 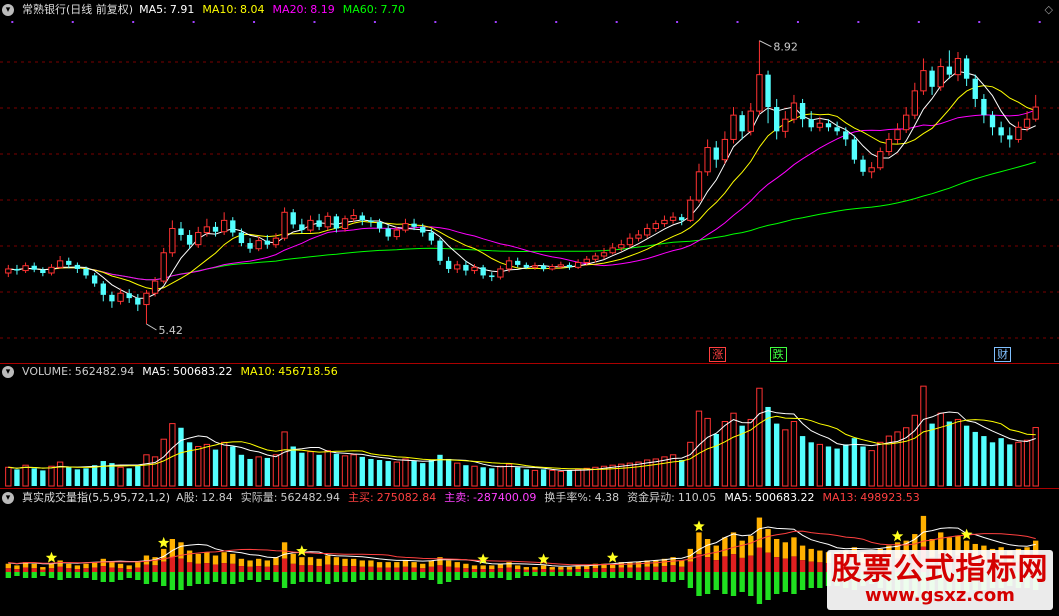 I want to click on legend-name: MA10:, so click(x=220, y=9).